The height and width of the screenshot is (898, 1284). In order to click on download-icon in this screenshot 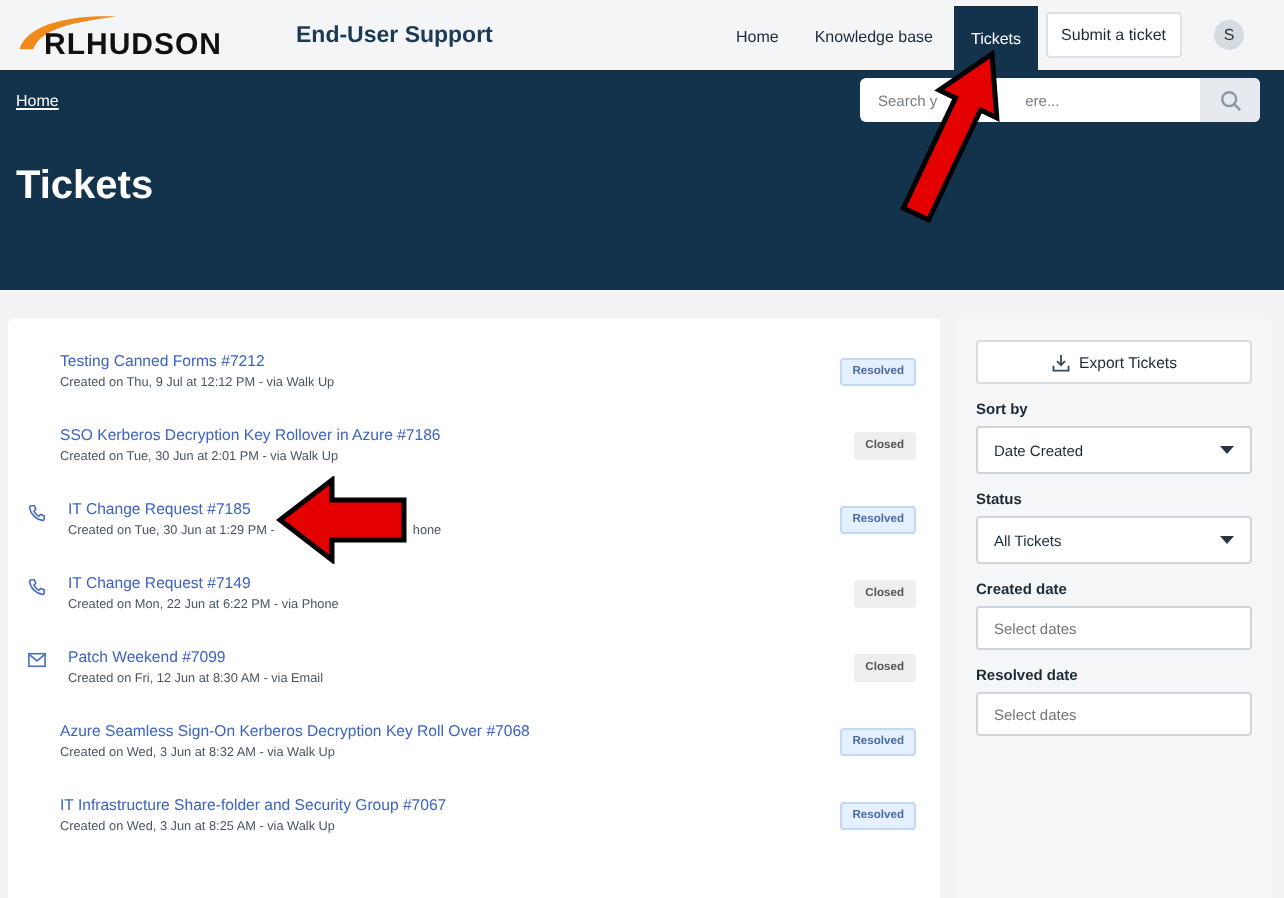, I will do `click(1060, 362)`.